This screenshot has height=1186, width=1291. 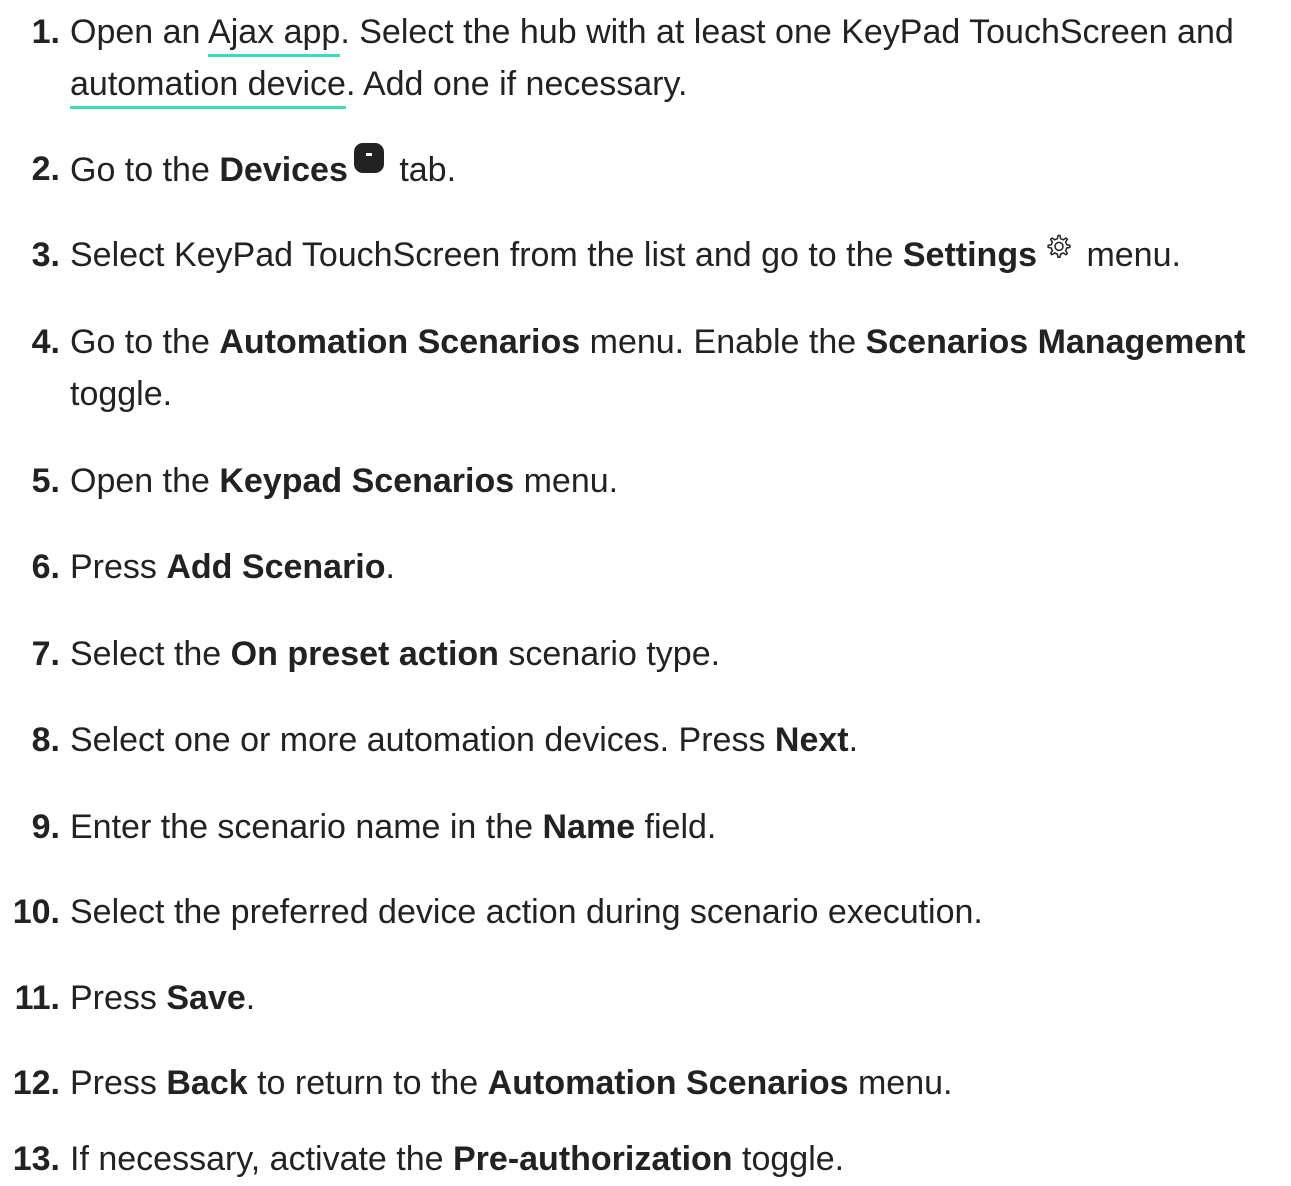 What do you see at coordinates (1059, 246) in the screenshot?
I see `gear-icon` at bounding box center [1059, 246].